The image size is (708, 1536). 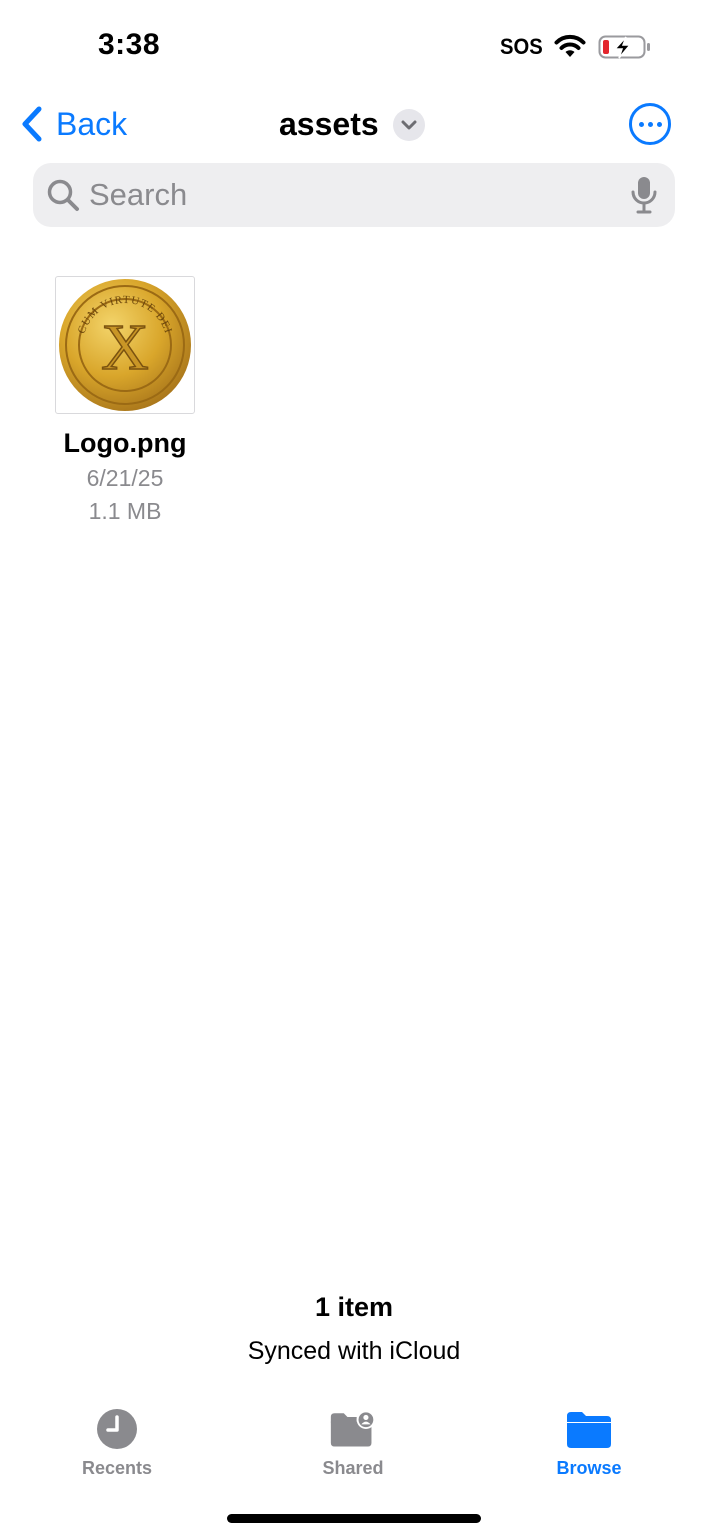 I want to click on file-name: Logo.png, so click(x=125, y=443).